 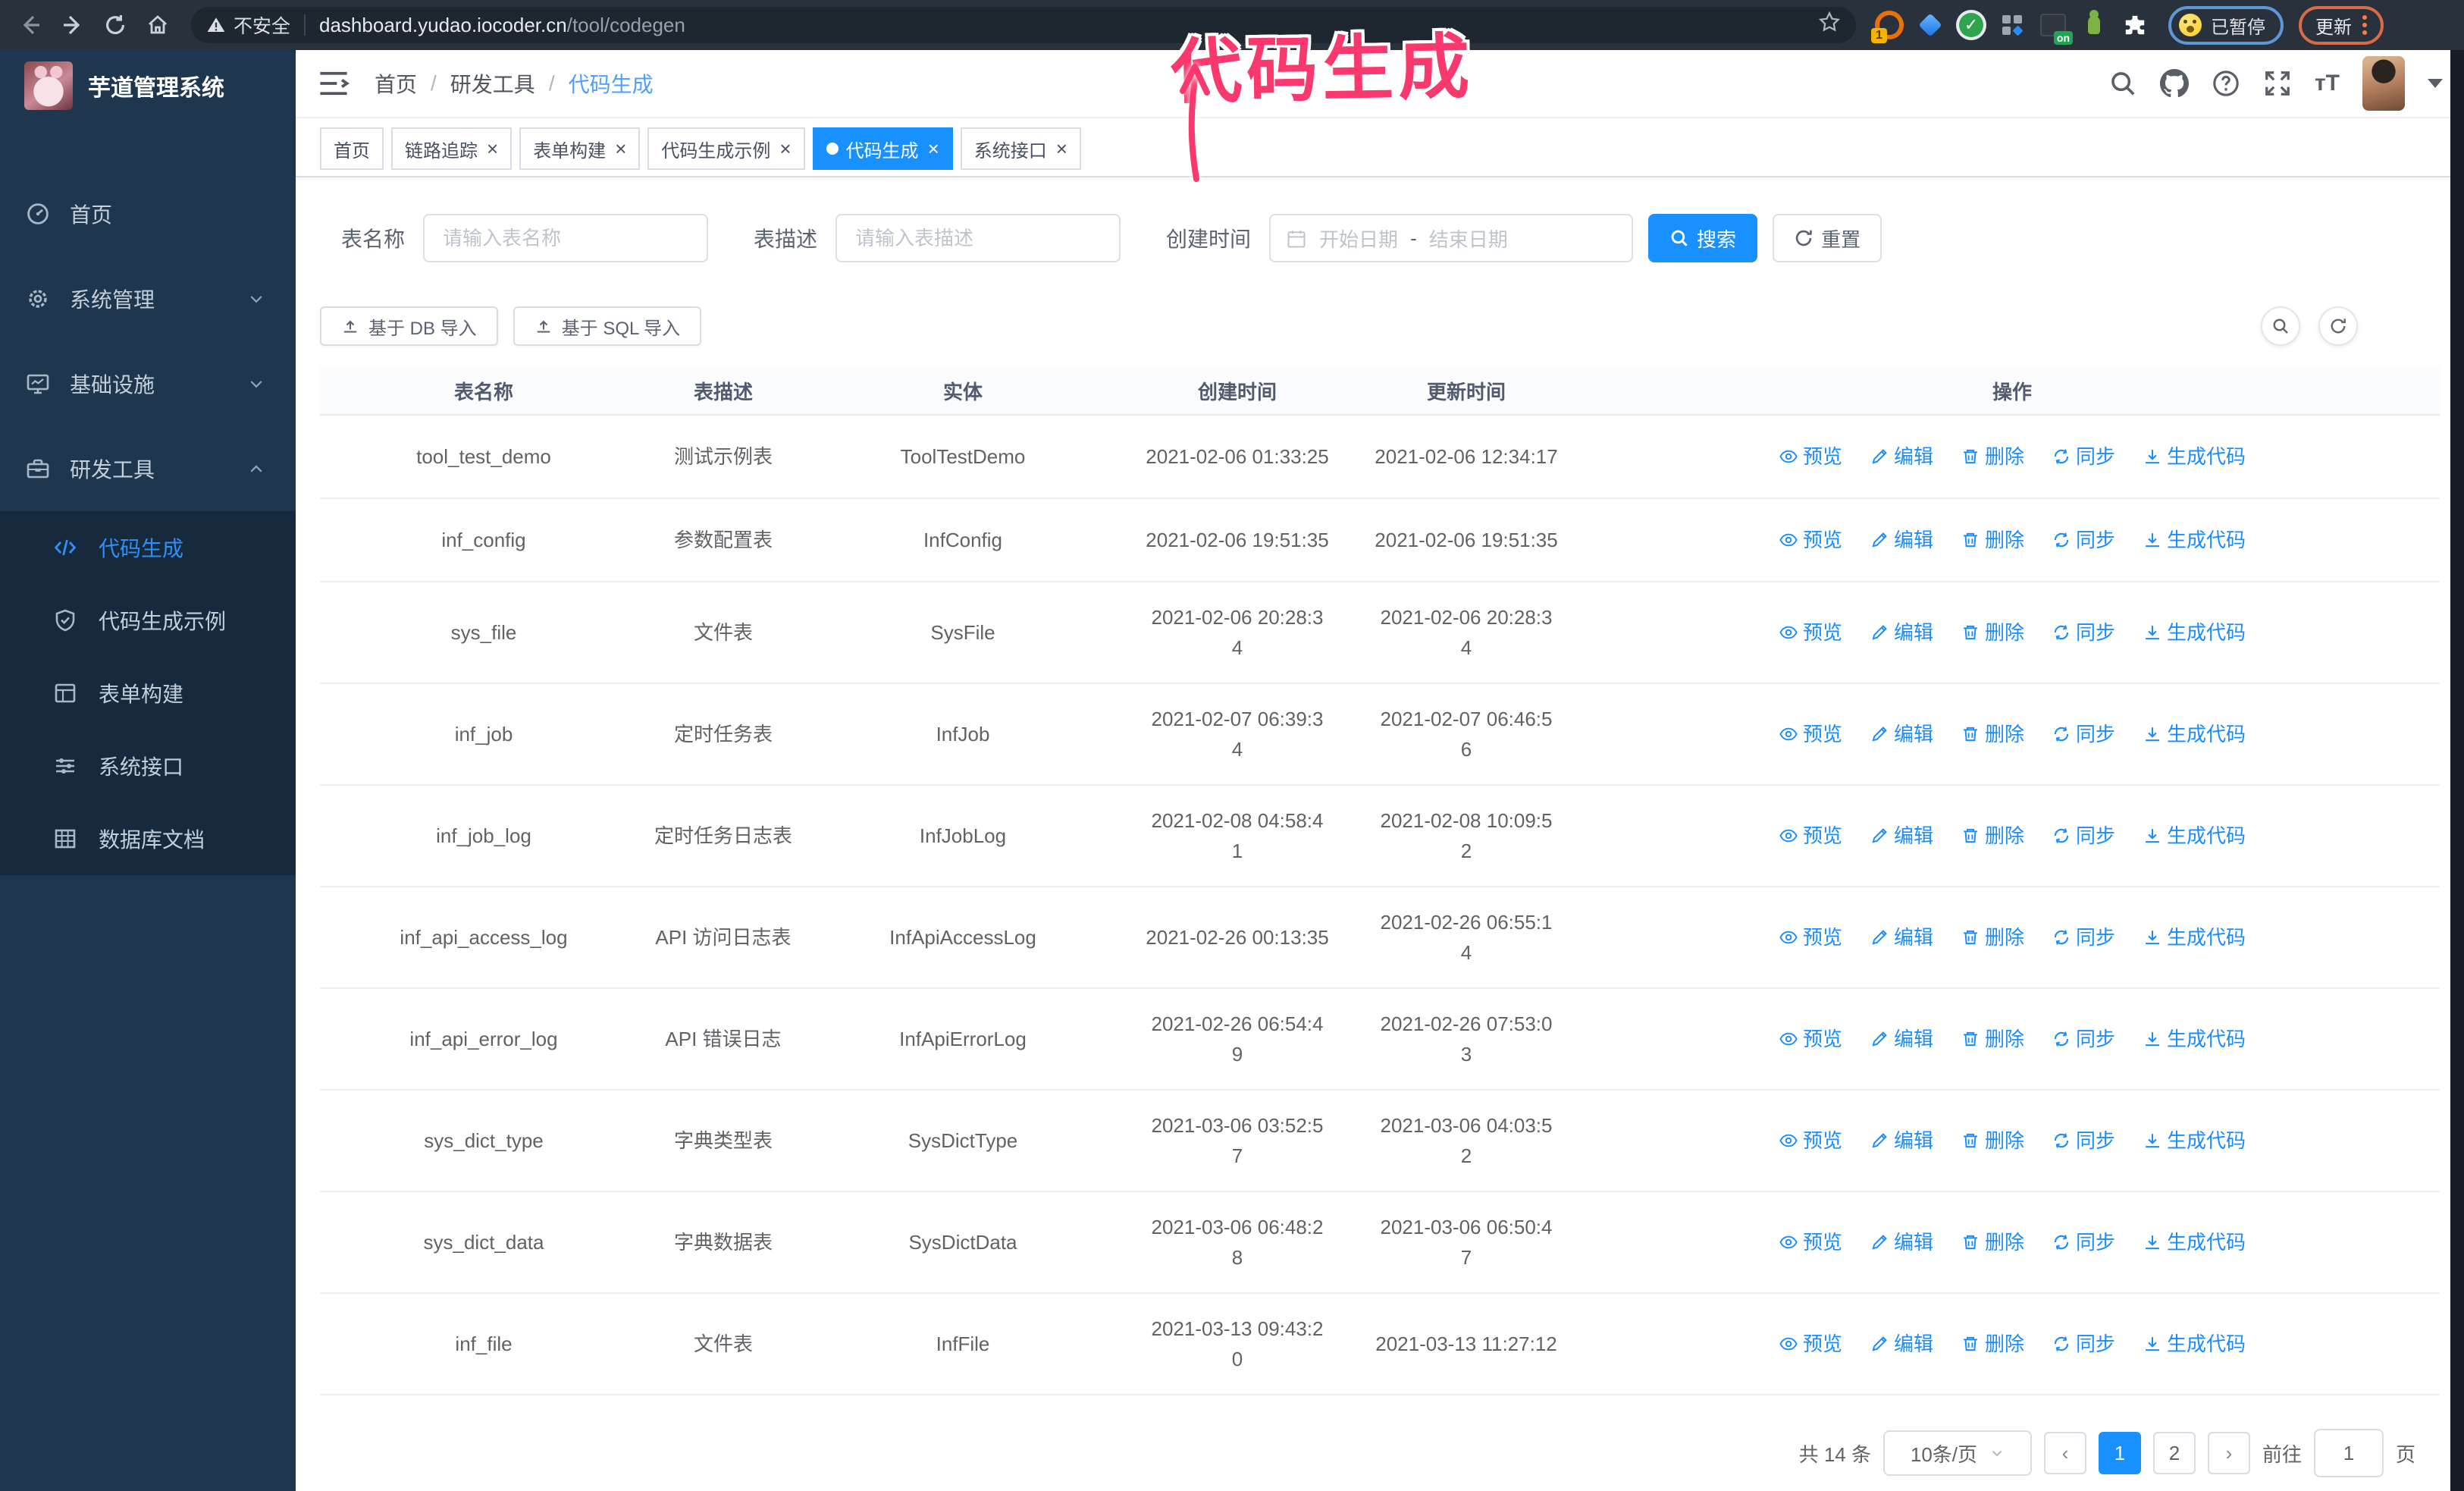 I want to click on tab-链路追踪: 链路追踪 ×, so click(x=452, y=148).